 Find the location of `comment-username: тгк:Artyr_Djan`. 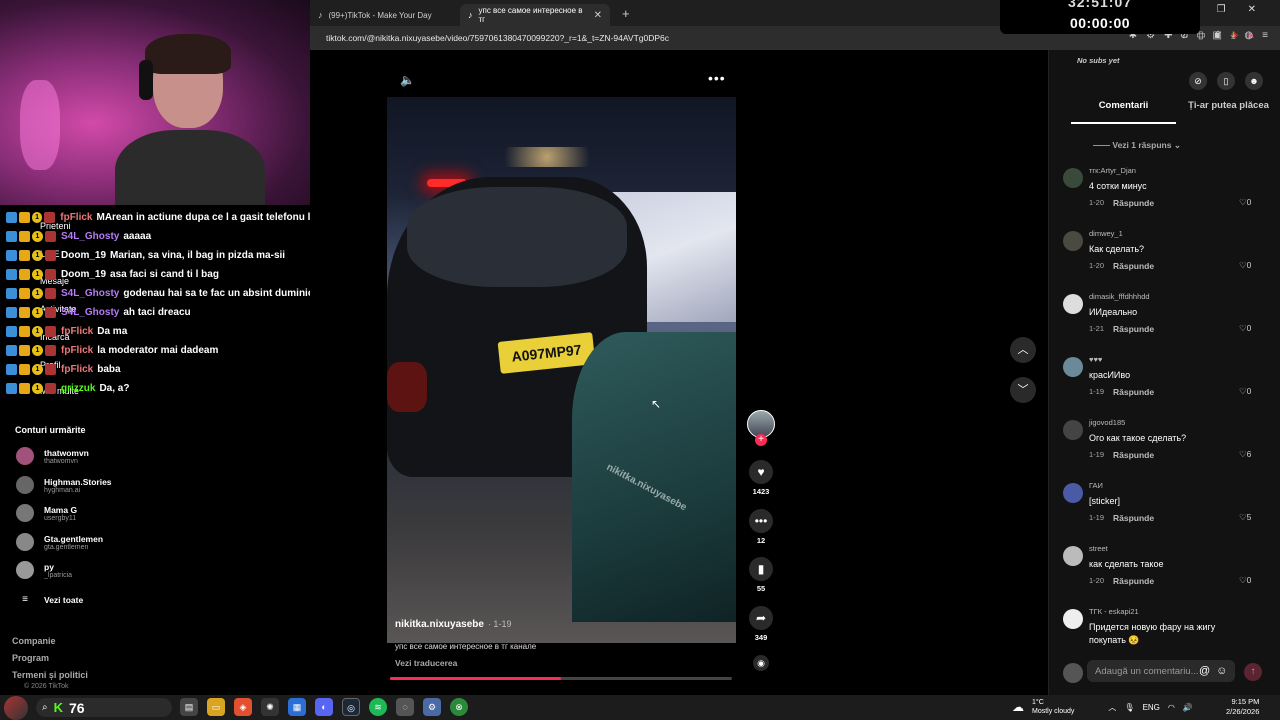

comment-username: тгк:Artyr_Djan is located at coordinates (1112, 170).